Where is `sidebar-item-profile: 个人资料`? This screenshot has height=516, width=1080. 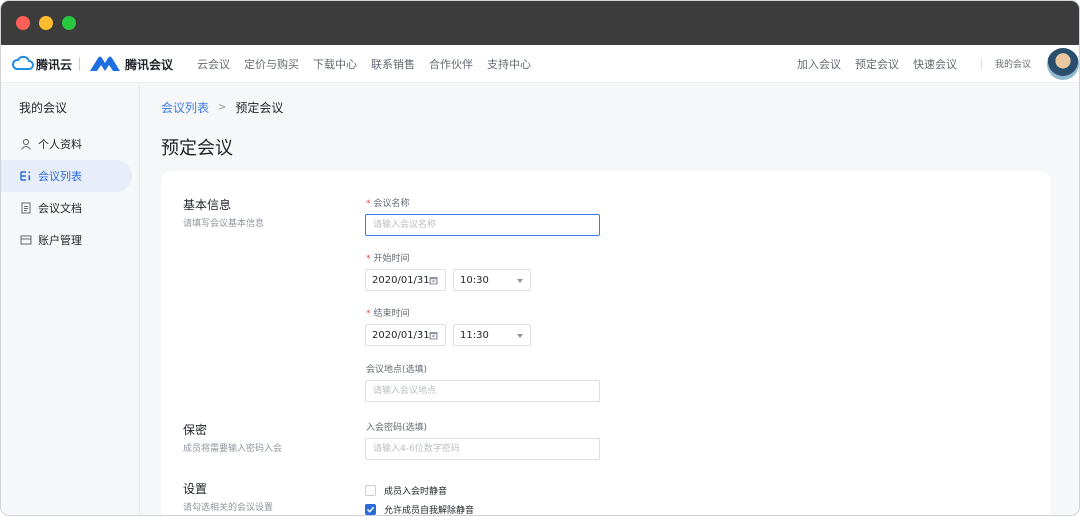 sidebar-item-profile: 个人资料 is located at coordinates (66, 144).